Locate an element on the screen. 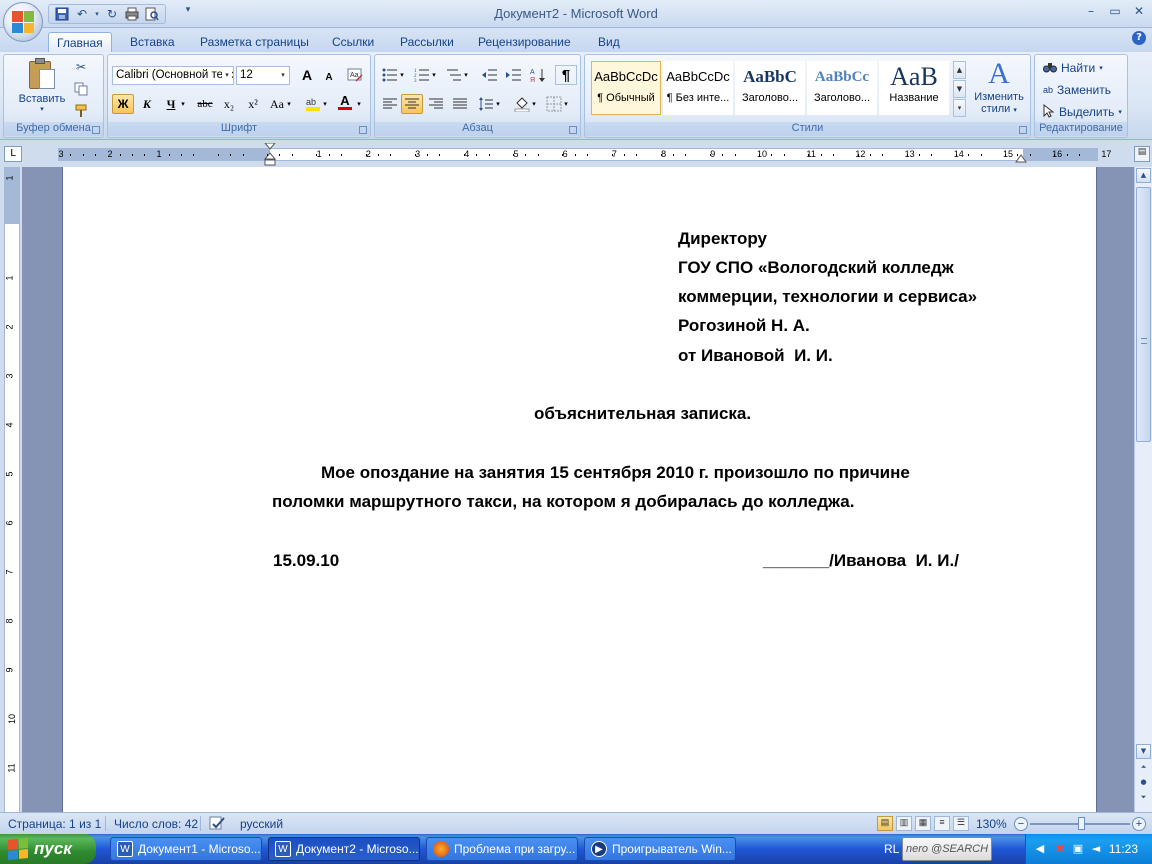 The height and width of the screenshot is (864, 1152). bold-button: Ж is located at coordinates (123, 104).